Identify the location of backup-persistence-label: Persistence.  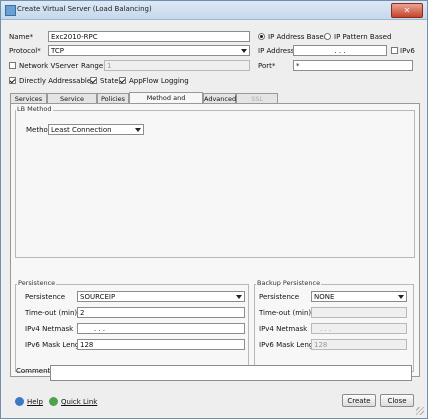
(279, 297).